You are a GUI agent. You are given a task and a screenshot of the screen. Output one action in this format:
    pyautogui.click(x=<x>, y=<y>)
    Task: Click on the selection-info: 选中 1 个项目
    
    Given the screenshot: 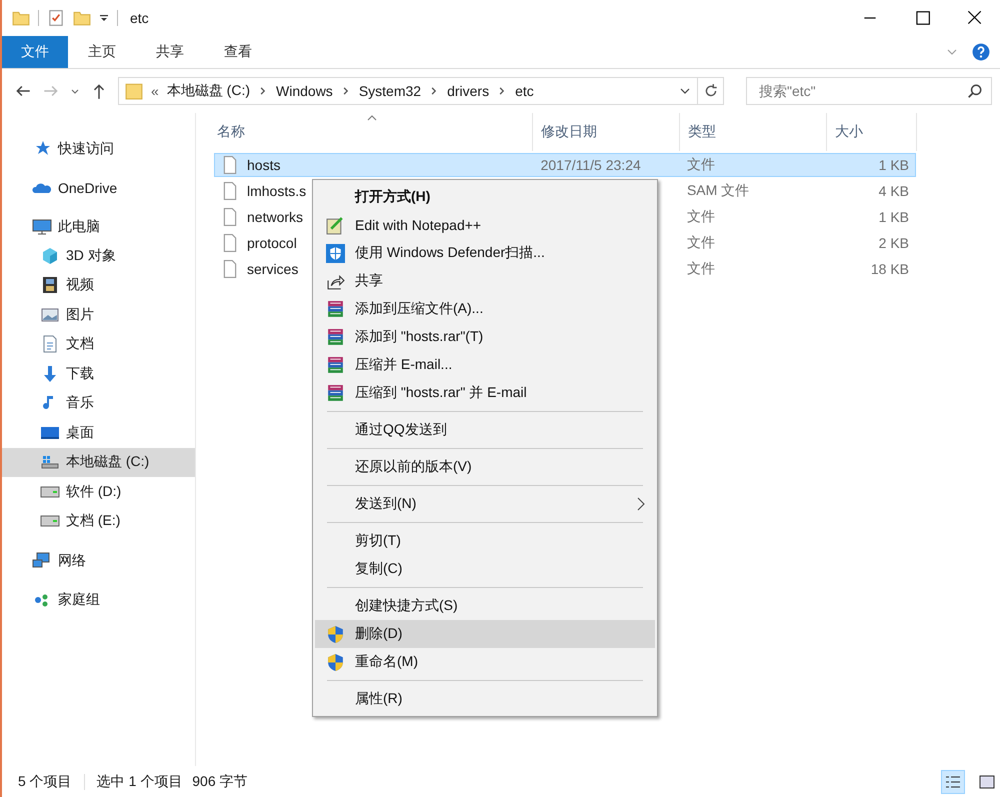 What is the action you would take?
    pyautogui.click(x=139, y=782)
    